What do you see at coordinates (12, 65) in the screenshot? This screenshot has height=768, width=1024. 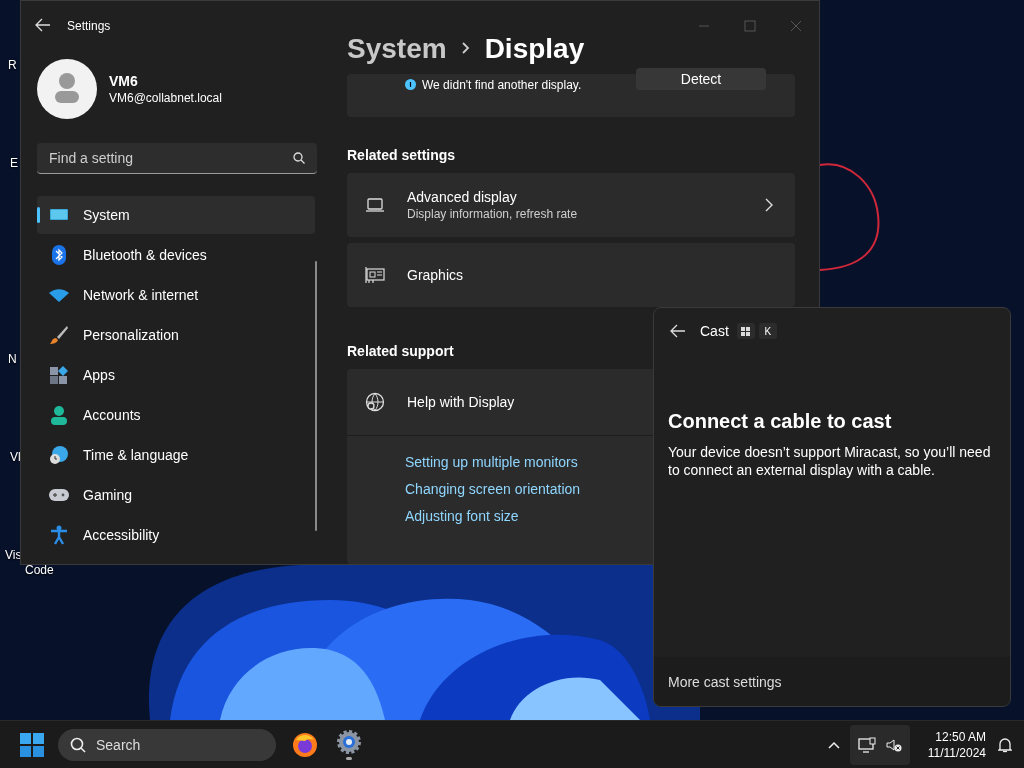 I see `desktop-icon-label: R` at bounding box center [12, 65].